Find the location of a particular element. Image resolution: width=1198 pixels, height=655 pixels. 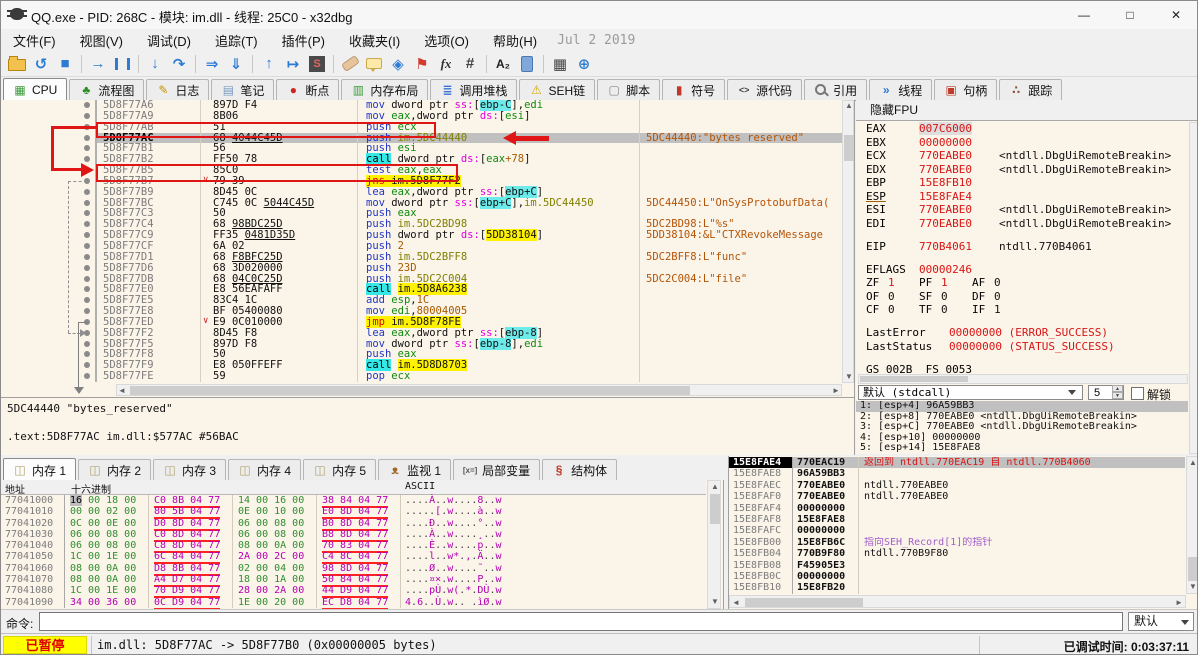

menu-item-debug: 调试(D) is located at coordinates (169, 40).